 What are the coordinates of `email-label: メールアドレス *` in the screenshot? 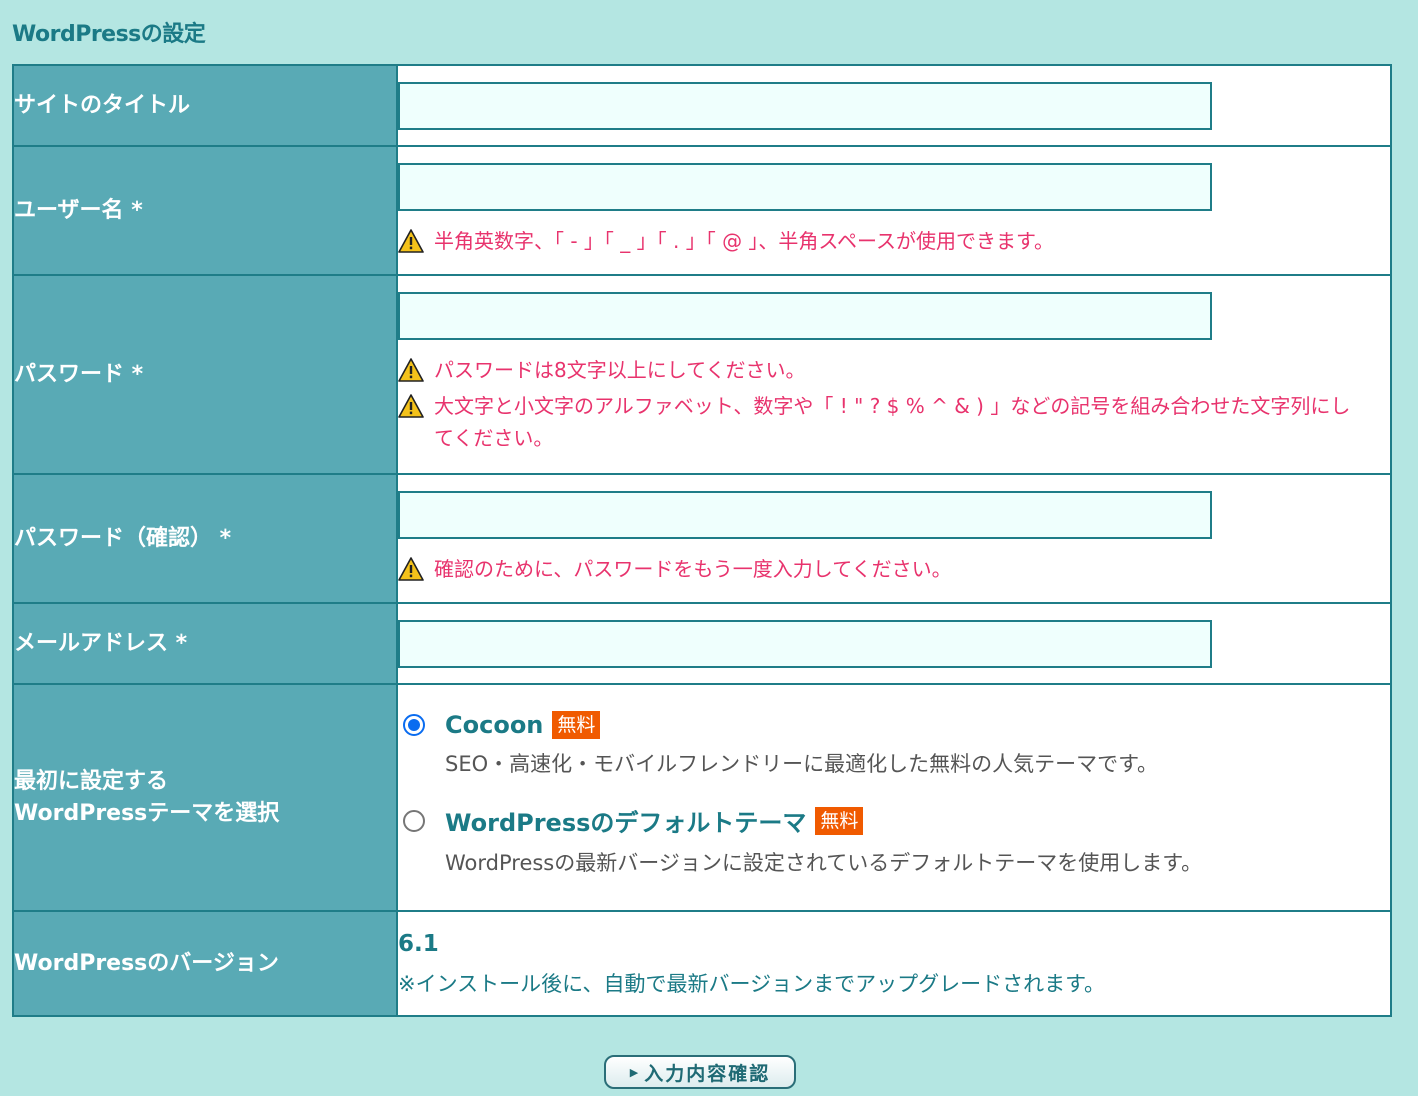 It's located at (205, 643).